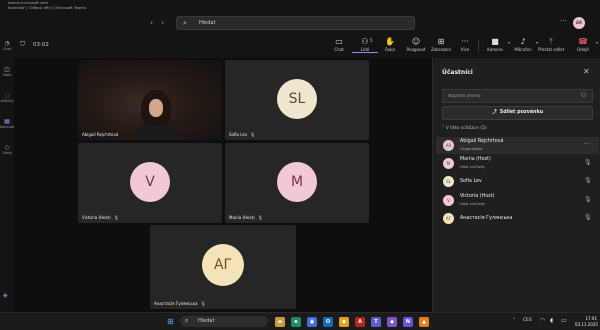 Image resolution: width=600 pixels, height=330 pixels. Describe the element at coordinates (100, 217) in the screenshot. I see `tile-name: Victoria (Host) 🎙` at that location.